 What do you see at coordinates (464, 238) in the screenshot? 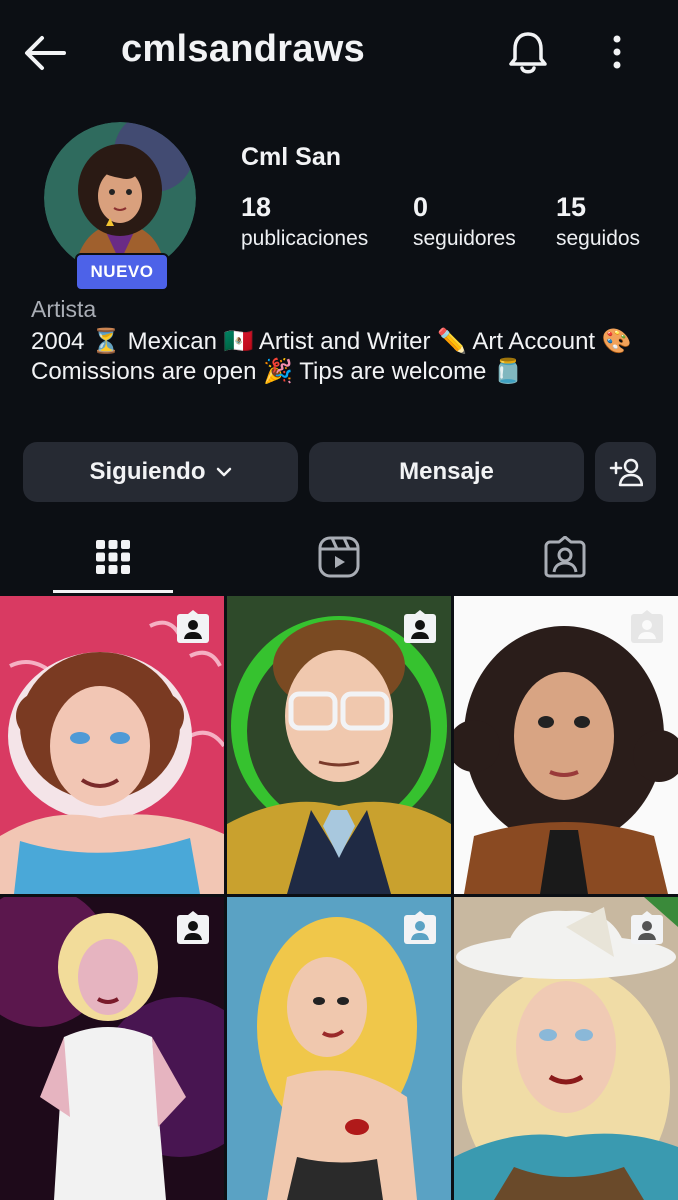
I see `stat-followers-label: seguidores` at bounding box center [464, 238].